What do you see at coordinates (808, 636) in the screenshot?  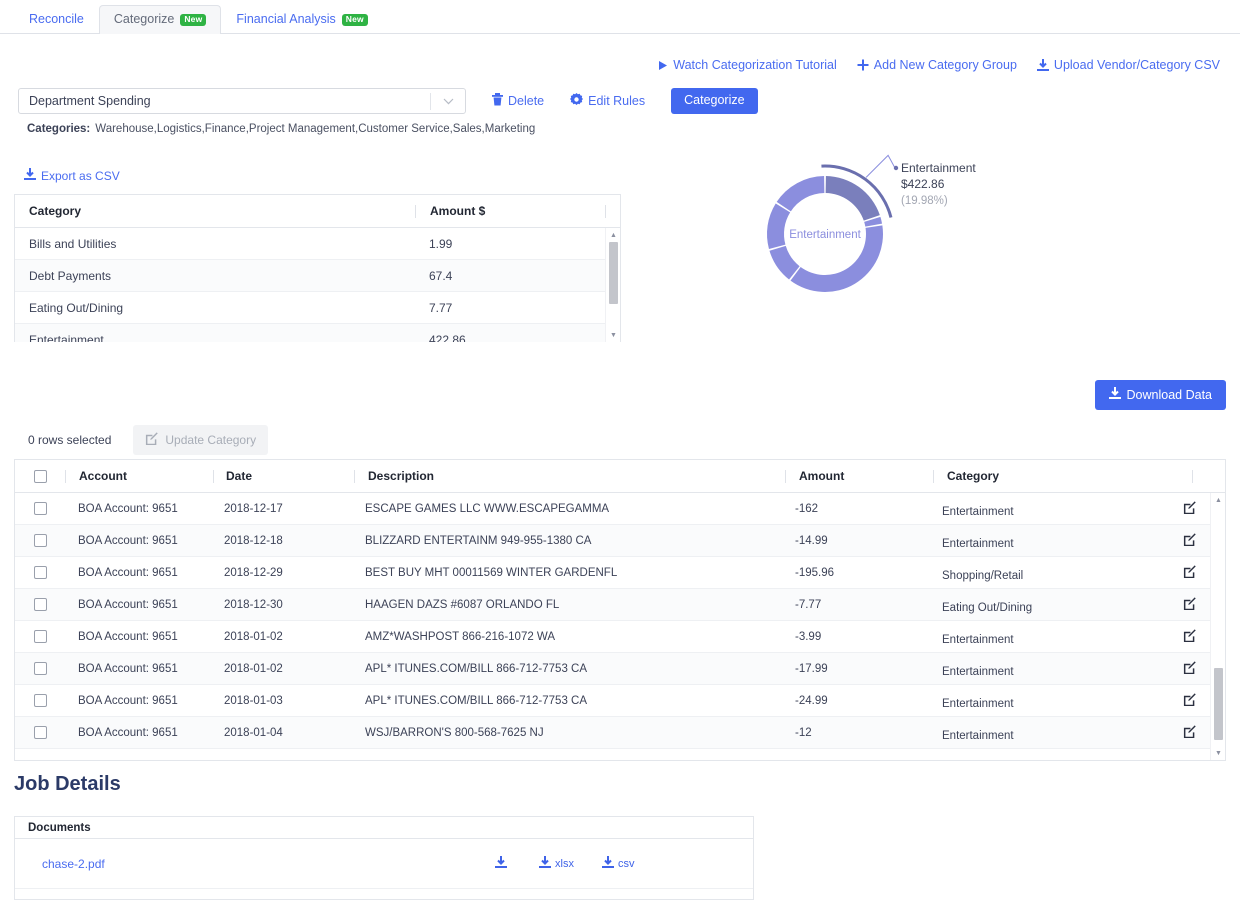 I see `amount-cell: -3.99` at bounding box center [808, 636].